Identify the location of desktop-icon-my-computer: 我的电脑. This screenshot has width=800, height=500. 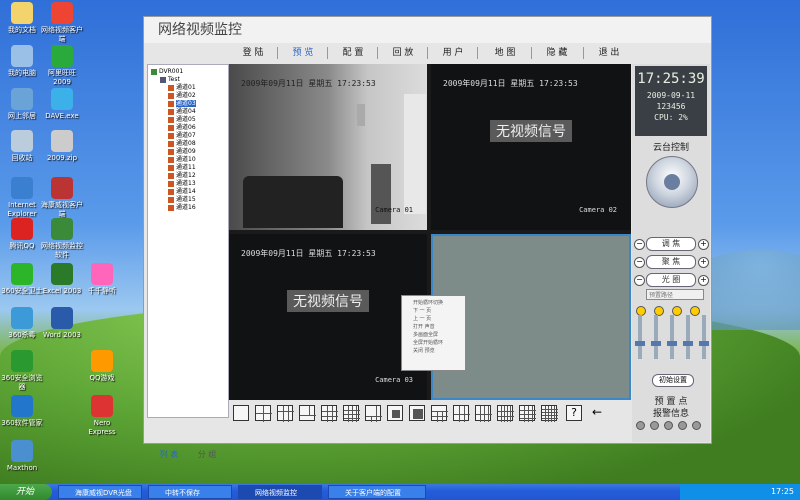
(22, 61).